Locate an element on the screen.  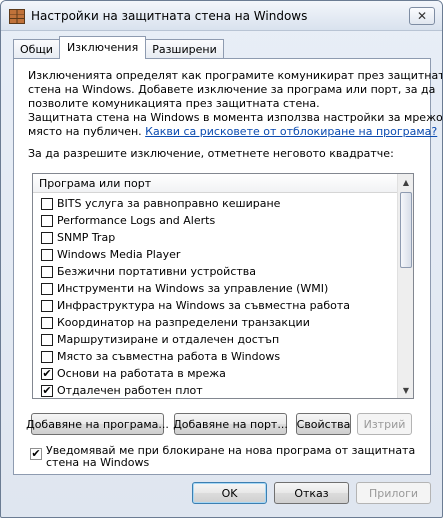
scroll-up-icon: ▲ is located at coordinates (405, 182).